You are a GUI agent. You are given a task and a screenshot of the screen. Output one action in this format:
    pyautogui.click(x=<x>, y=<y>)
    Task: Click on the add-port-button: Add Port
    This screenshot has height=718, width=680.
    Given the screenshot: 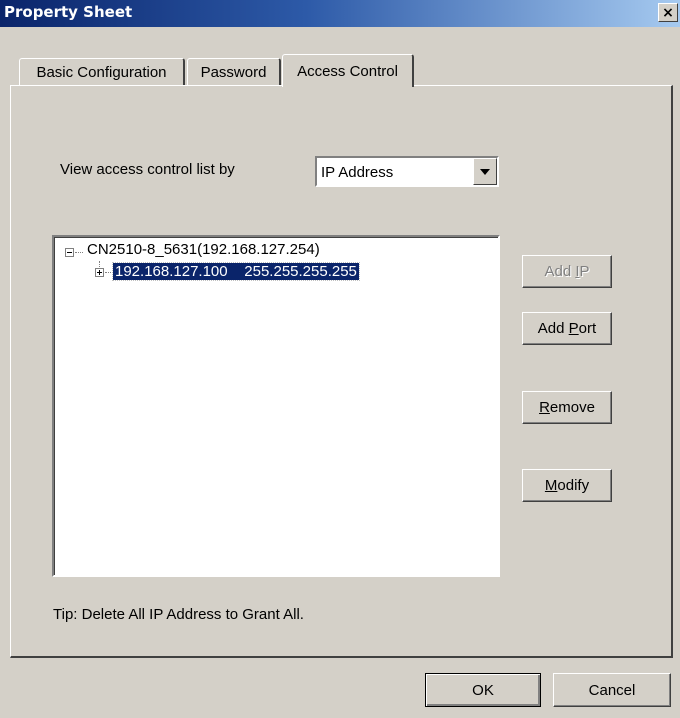 What is the action you would take?
    pyautogui.click(x=567, y=328)
    